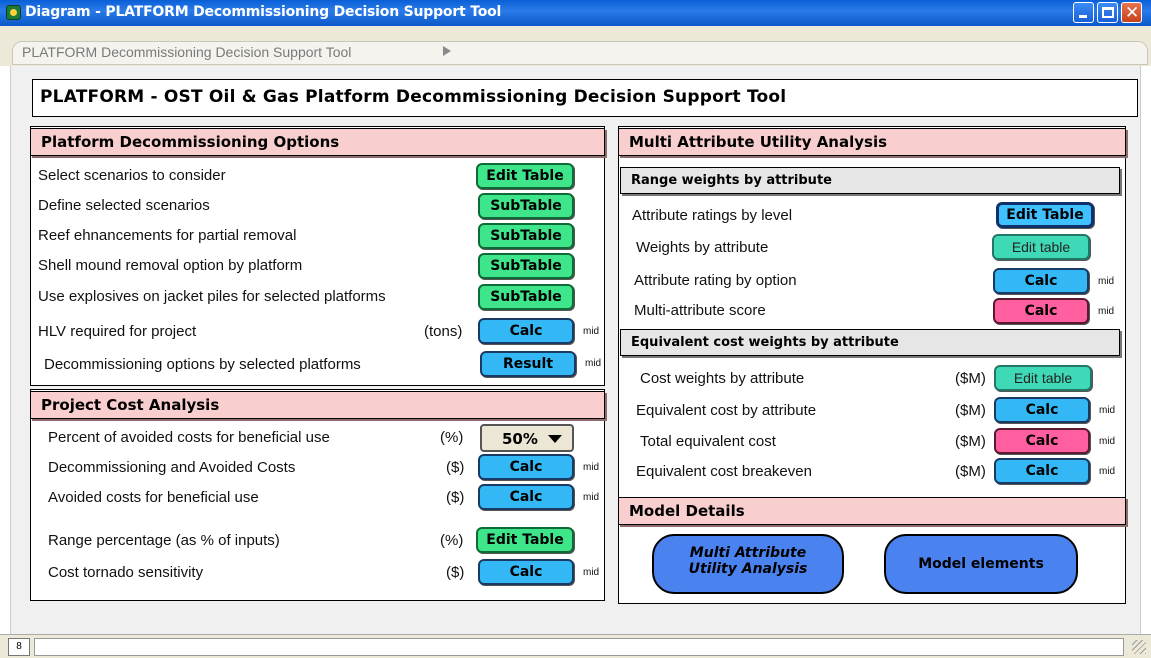 The height and width of the screenshot is (658, 1151). Describe the element at coordinates (317, 142) in the screenshot. I see `options-panel-header: Platform Decommissioning Options` at that location.